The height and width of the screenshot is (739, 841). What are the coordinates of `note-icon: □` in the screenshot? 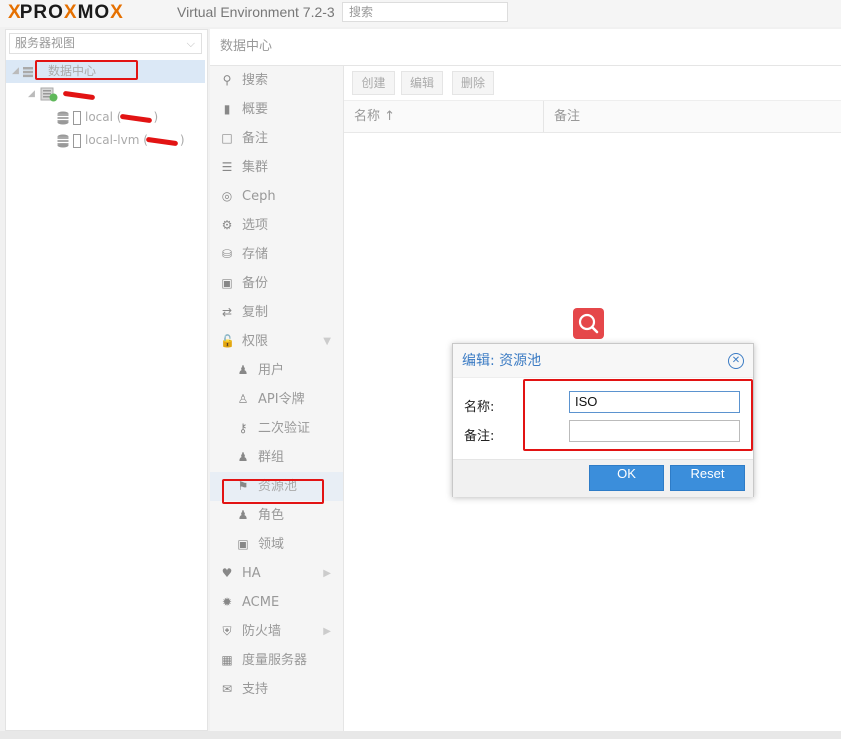 It's located at (227, 138).